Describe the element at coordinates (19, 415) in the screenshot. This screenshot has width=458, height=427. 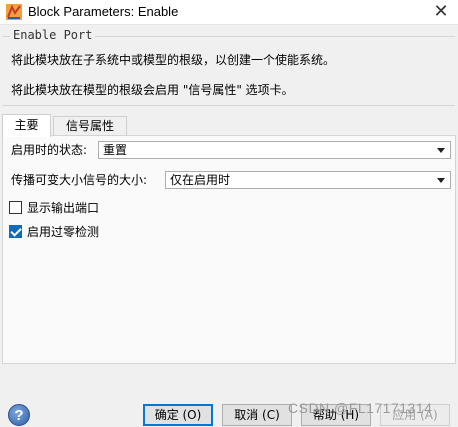
I see `help-icon: ?` at that location.